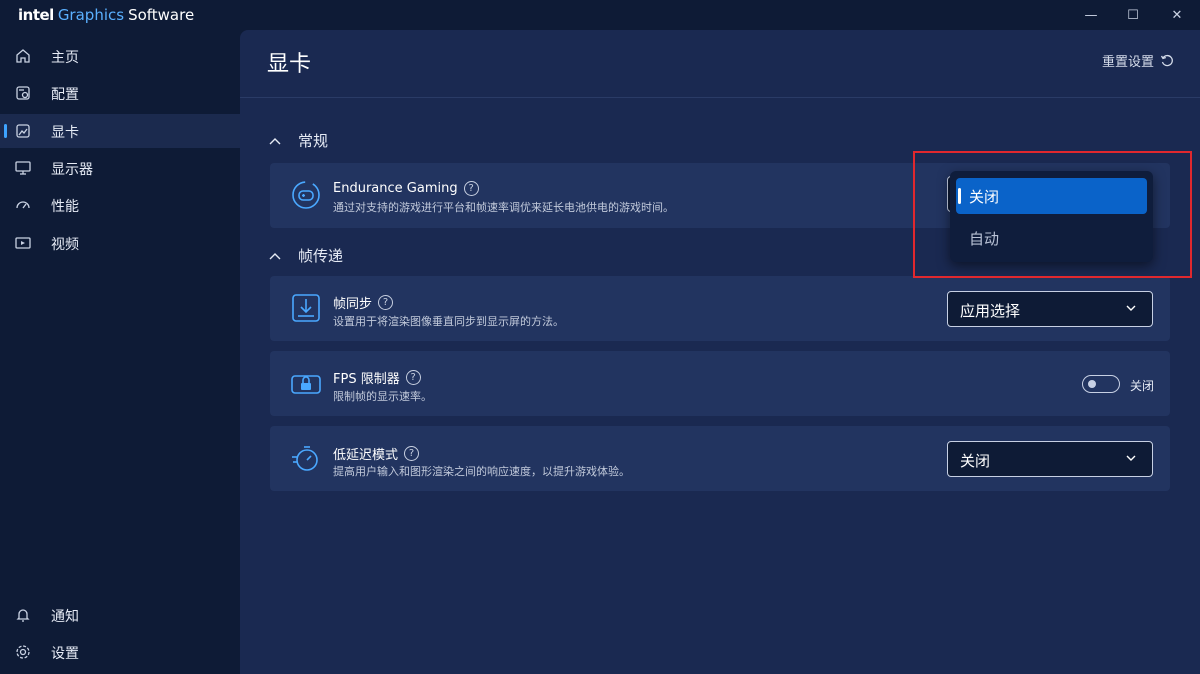  I want to click on card-title: 帧同步 ?, so click(363, 302).